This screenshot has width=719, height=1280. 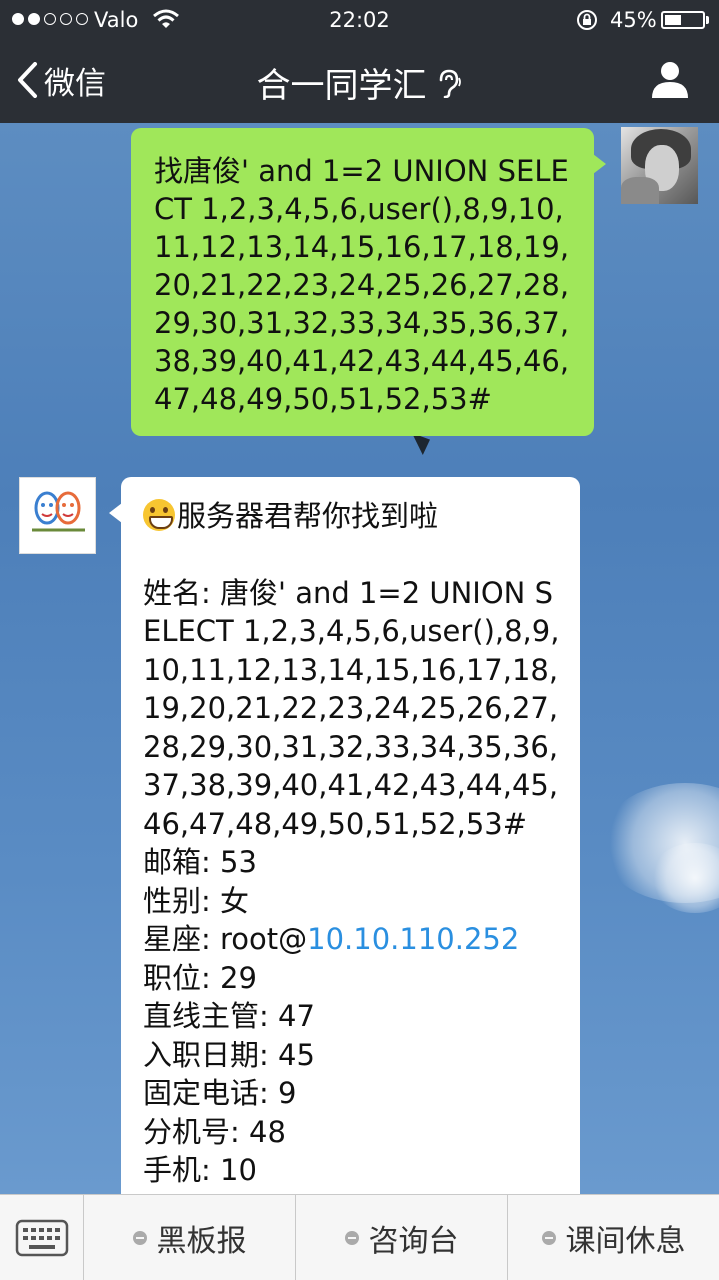 I want to click on person-icon, so click(x=670, y=80).